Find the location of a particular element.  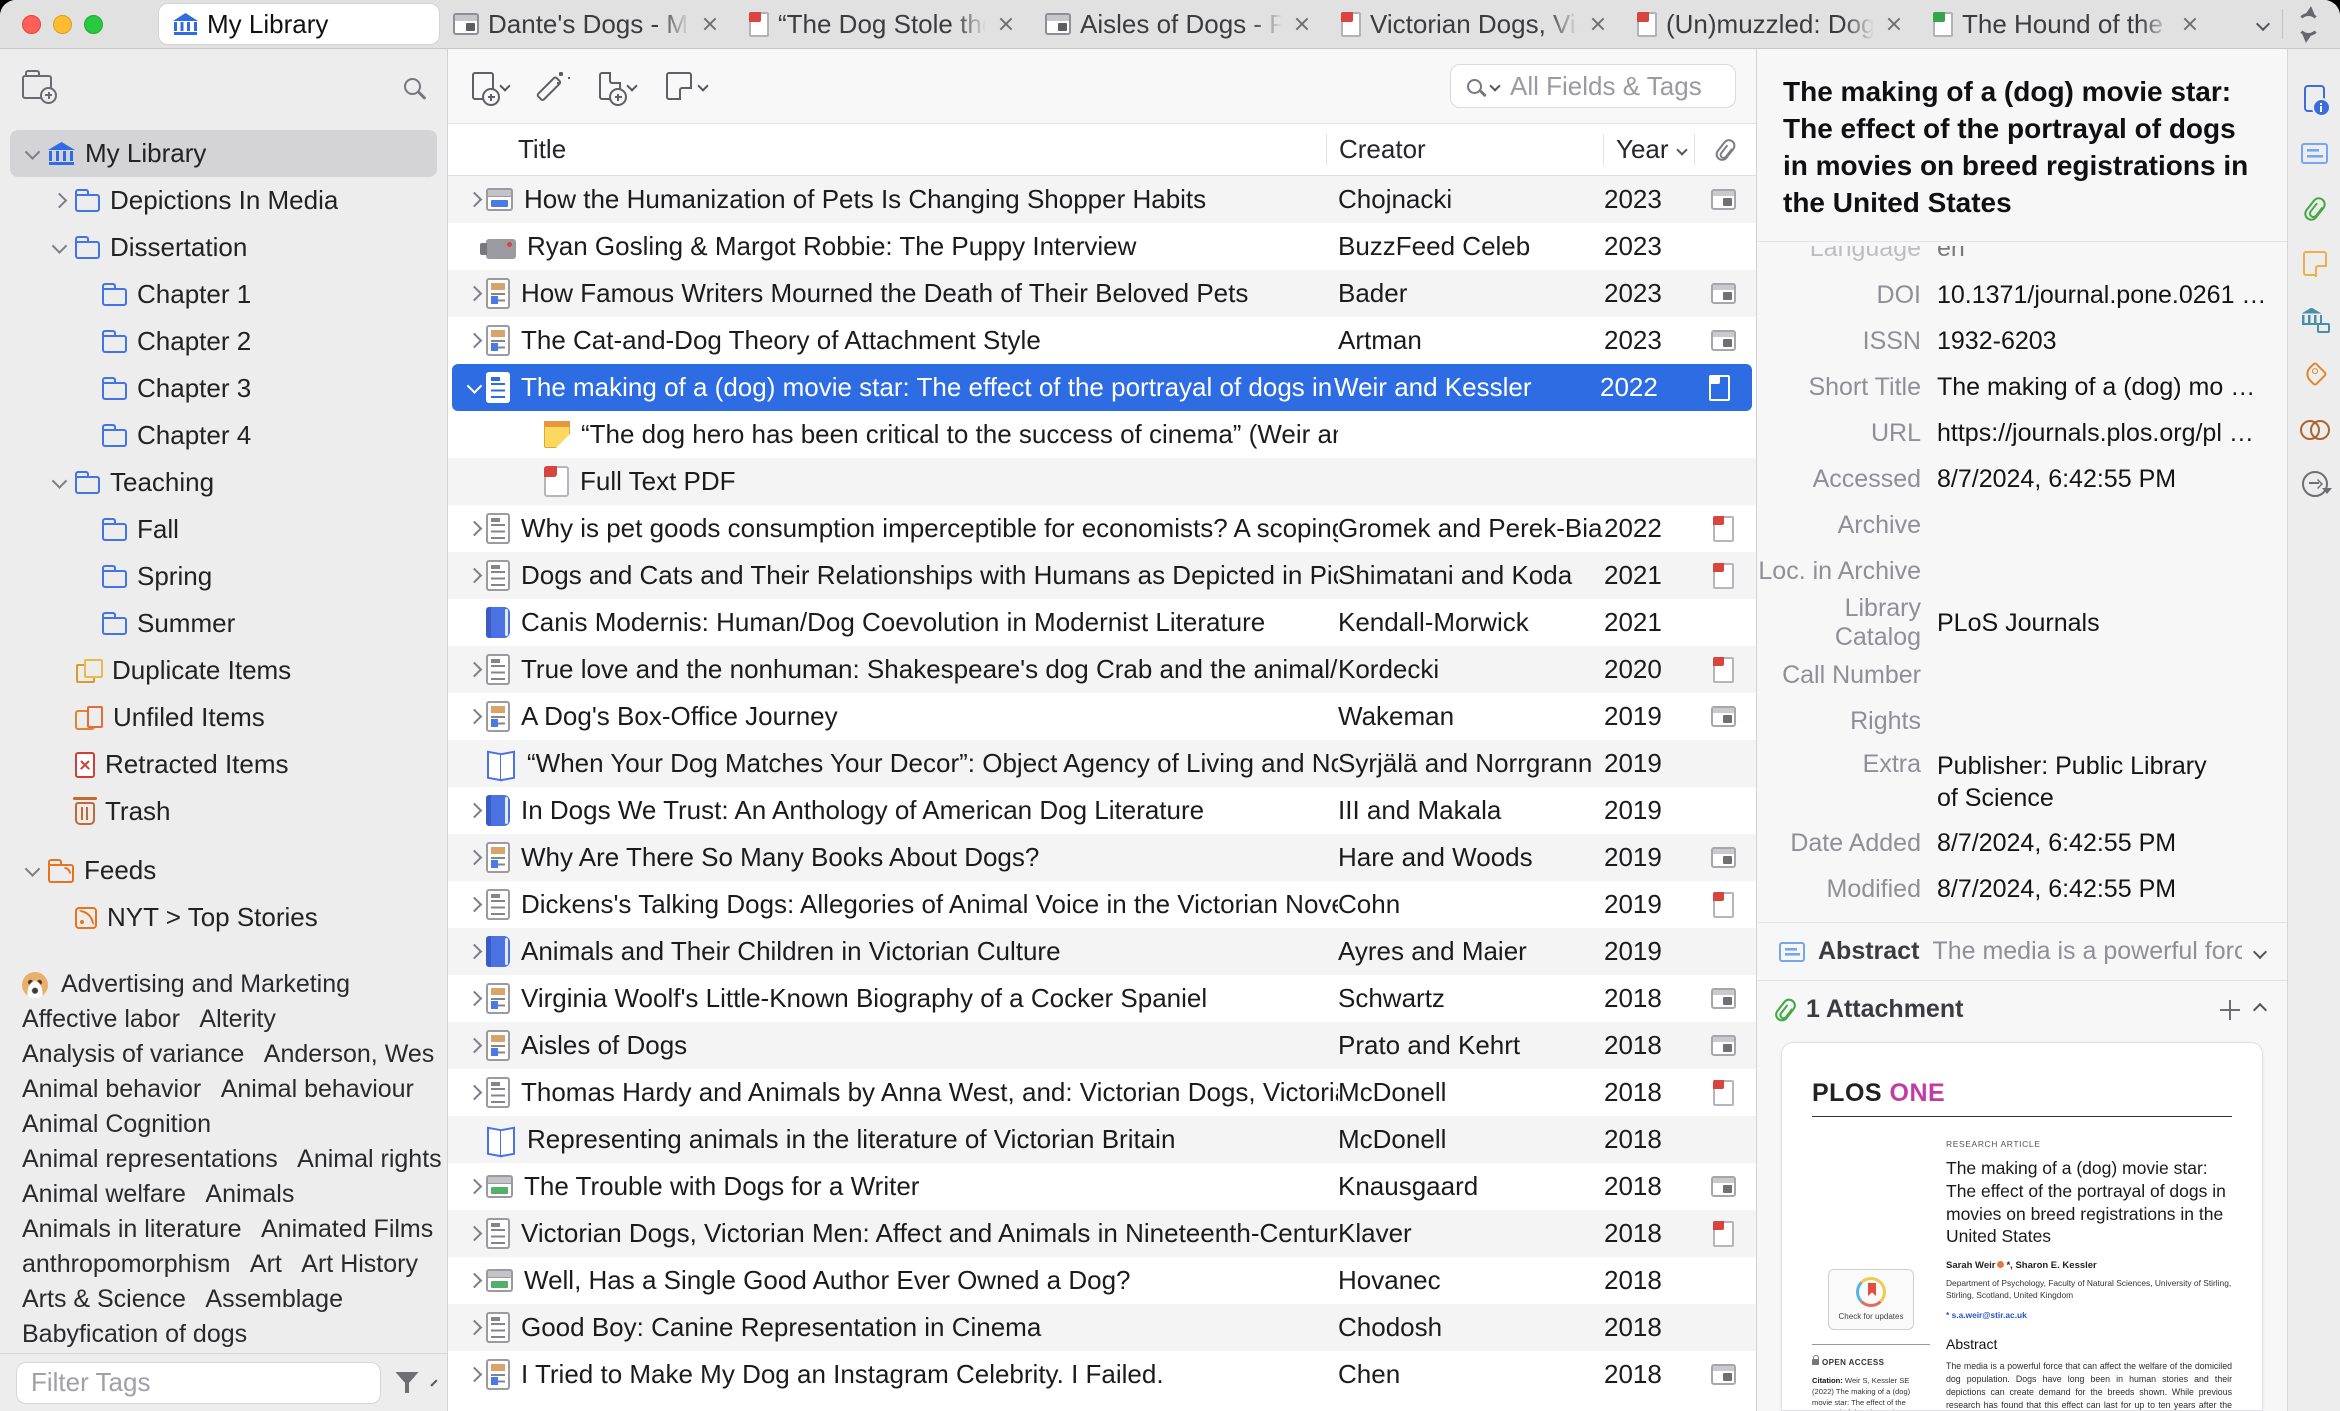

field-value: Publisher: Public Library of Science is located at coordinates (2087, 782).